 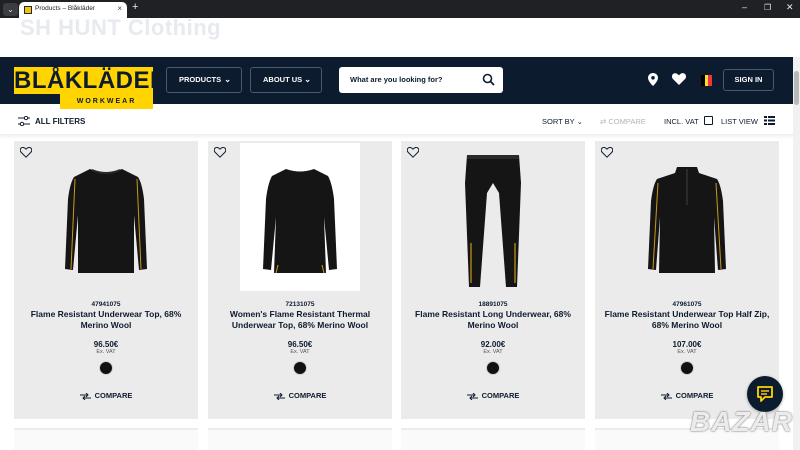 What do you see at coordinates (300, 304) in the screenshot?
I see `product-sku: 72131075` at bounding box center [300, 304].